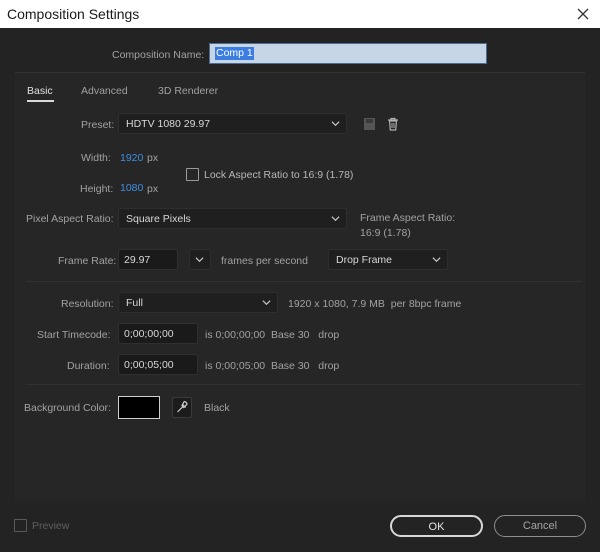 The width and height of the screenshot is (600, 552). I want to click on lock-aspect-checkbox, so click(192, 174).